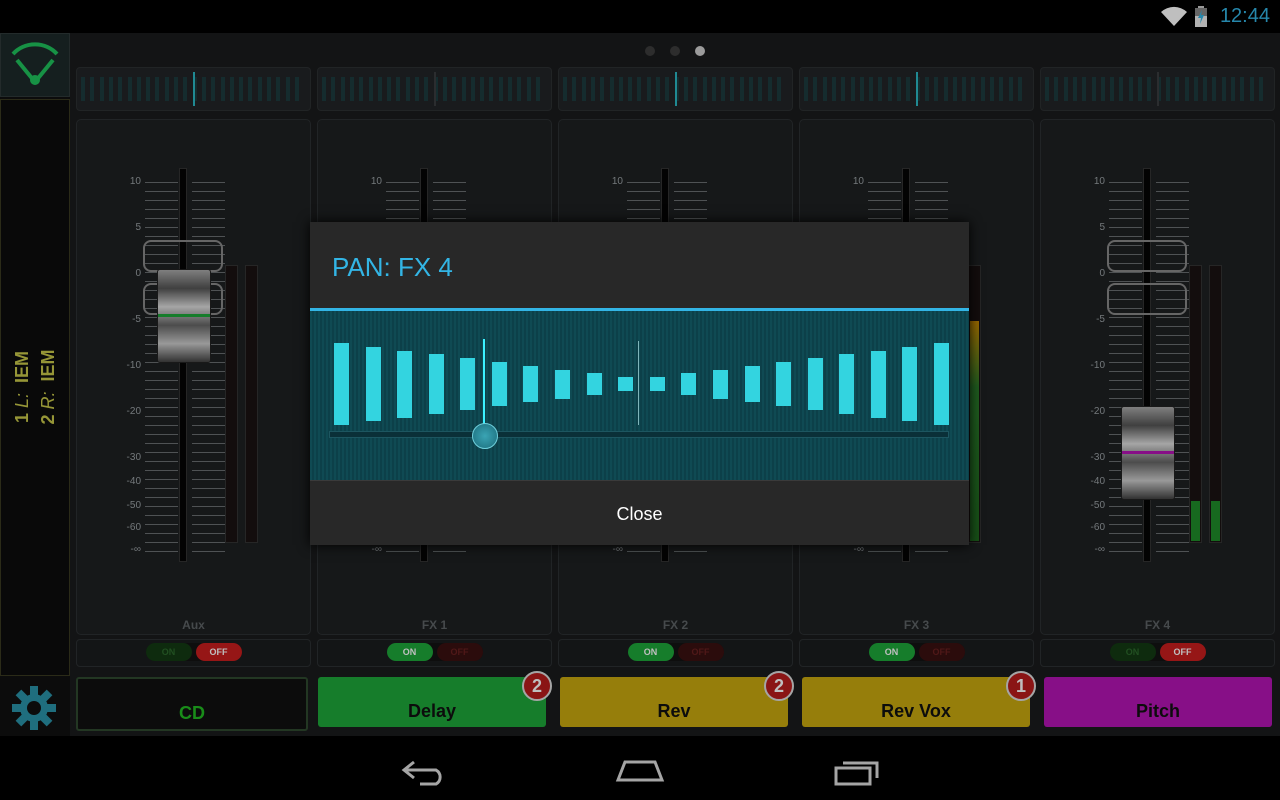 This screenshot has height=800, width=1280. What do you see at coordinates (392, 267) in the screenshot?
I see `dialog-title: PAN: FX 4` at bounding box center [392, 267].